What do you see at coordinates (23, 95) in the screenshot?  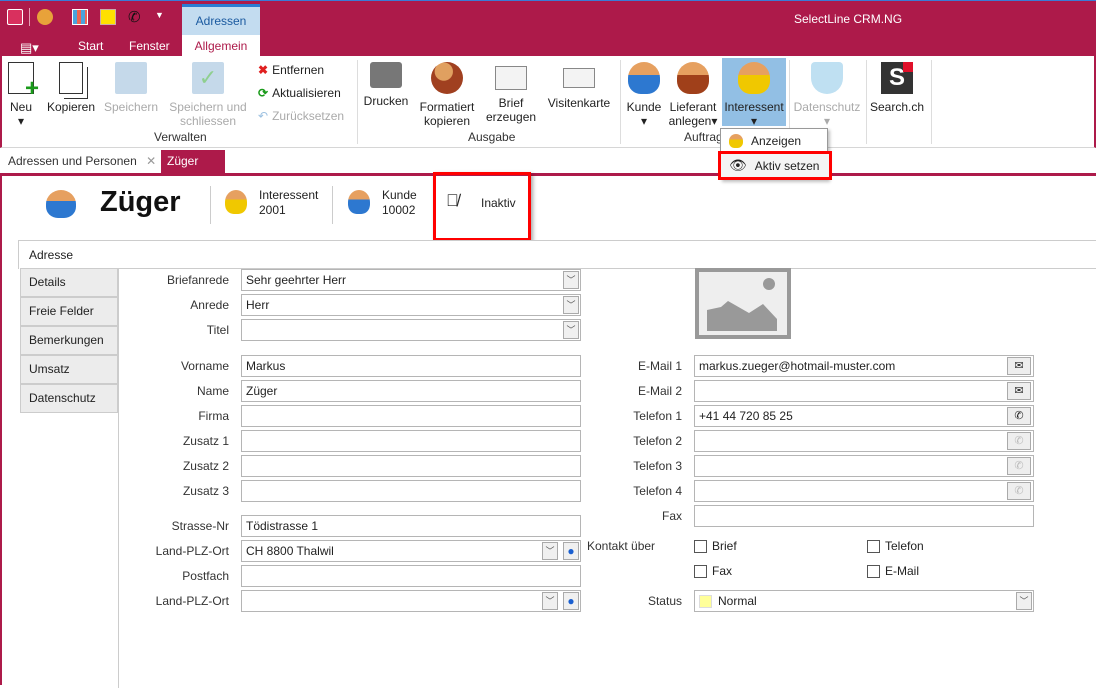 I see `neu-button: + Neu ▾` at bounding box center [23, 95].